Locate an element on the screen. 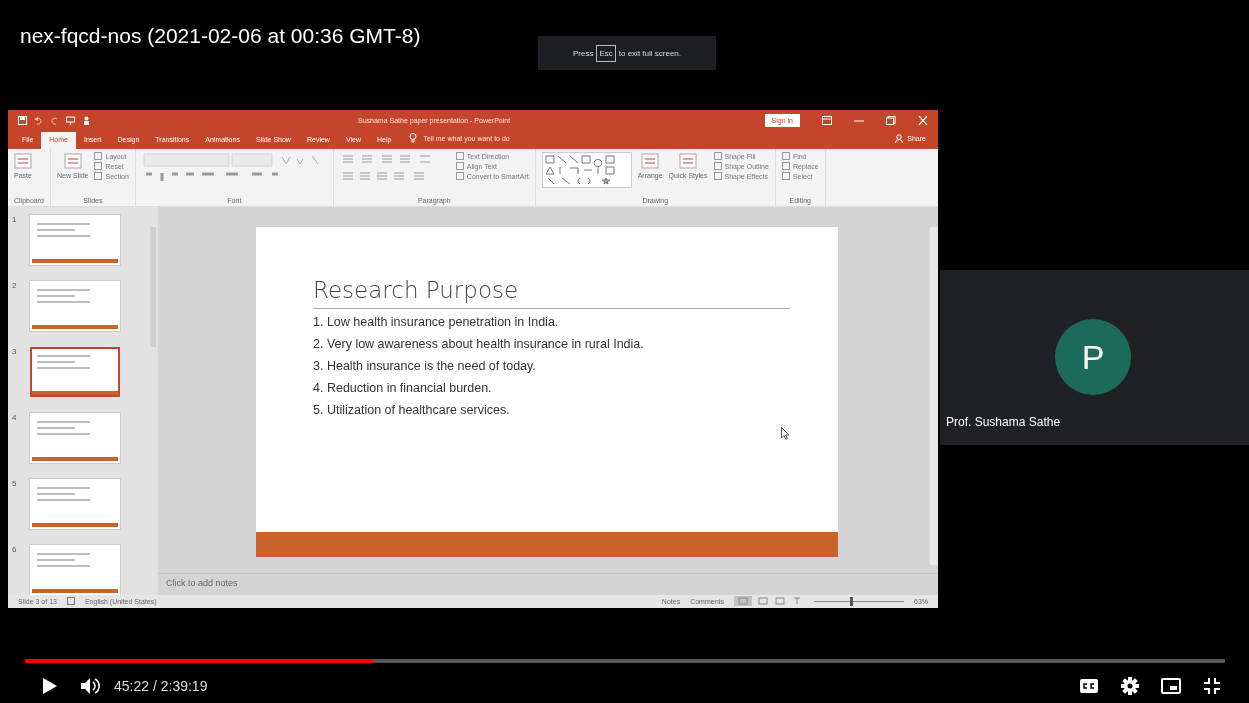 The height and width of the screenshot is (703, 1249). slideshow-icon is located at coordinates (70, 120).